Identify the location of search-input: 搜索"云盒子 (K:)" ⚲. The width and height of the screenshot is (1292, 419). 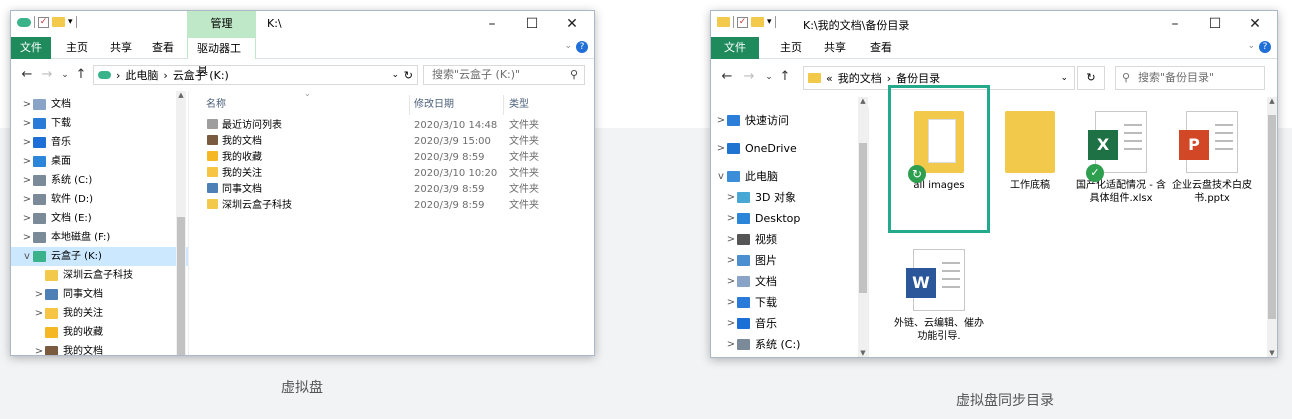
(504, 75).